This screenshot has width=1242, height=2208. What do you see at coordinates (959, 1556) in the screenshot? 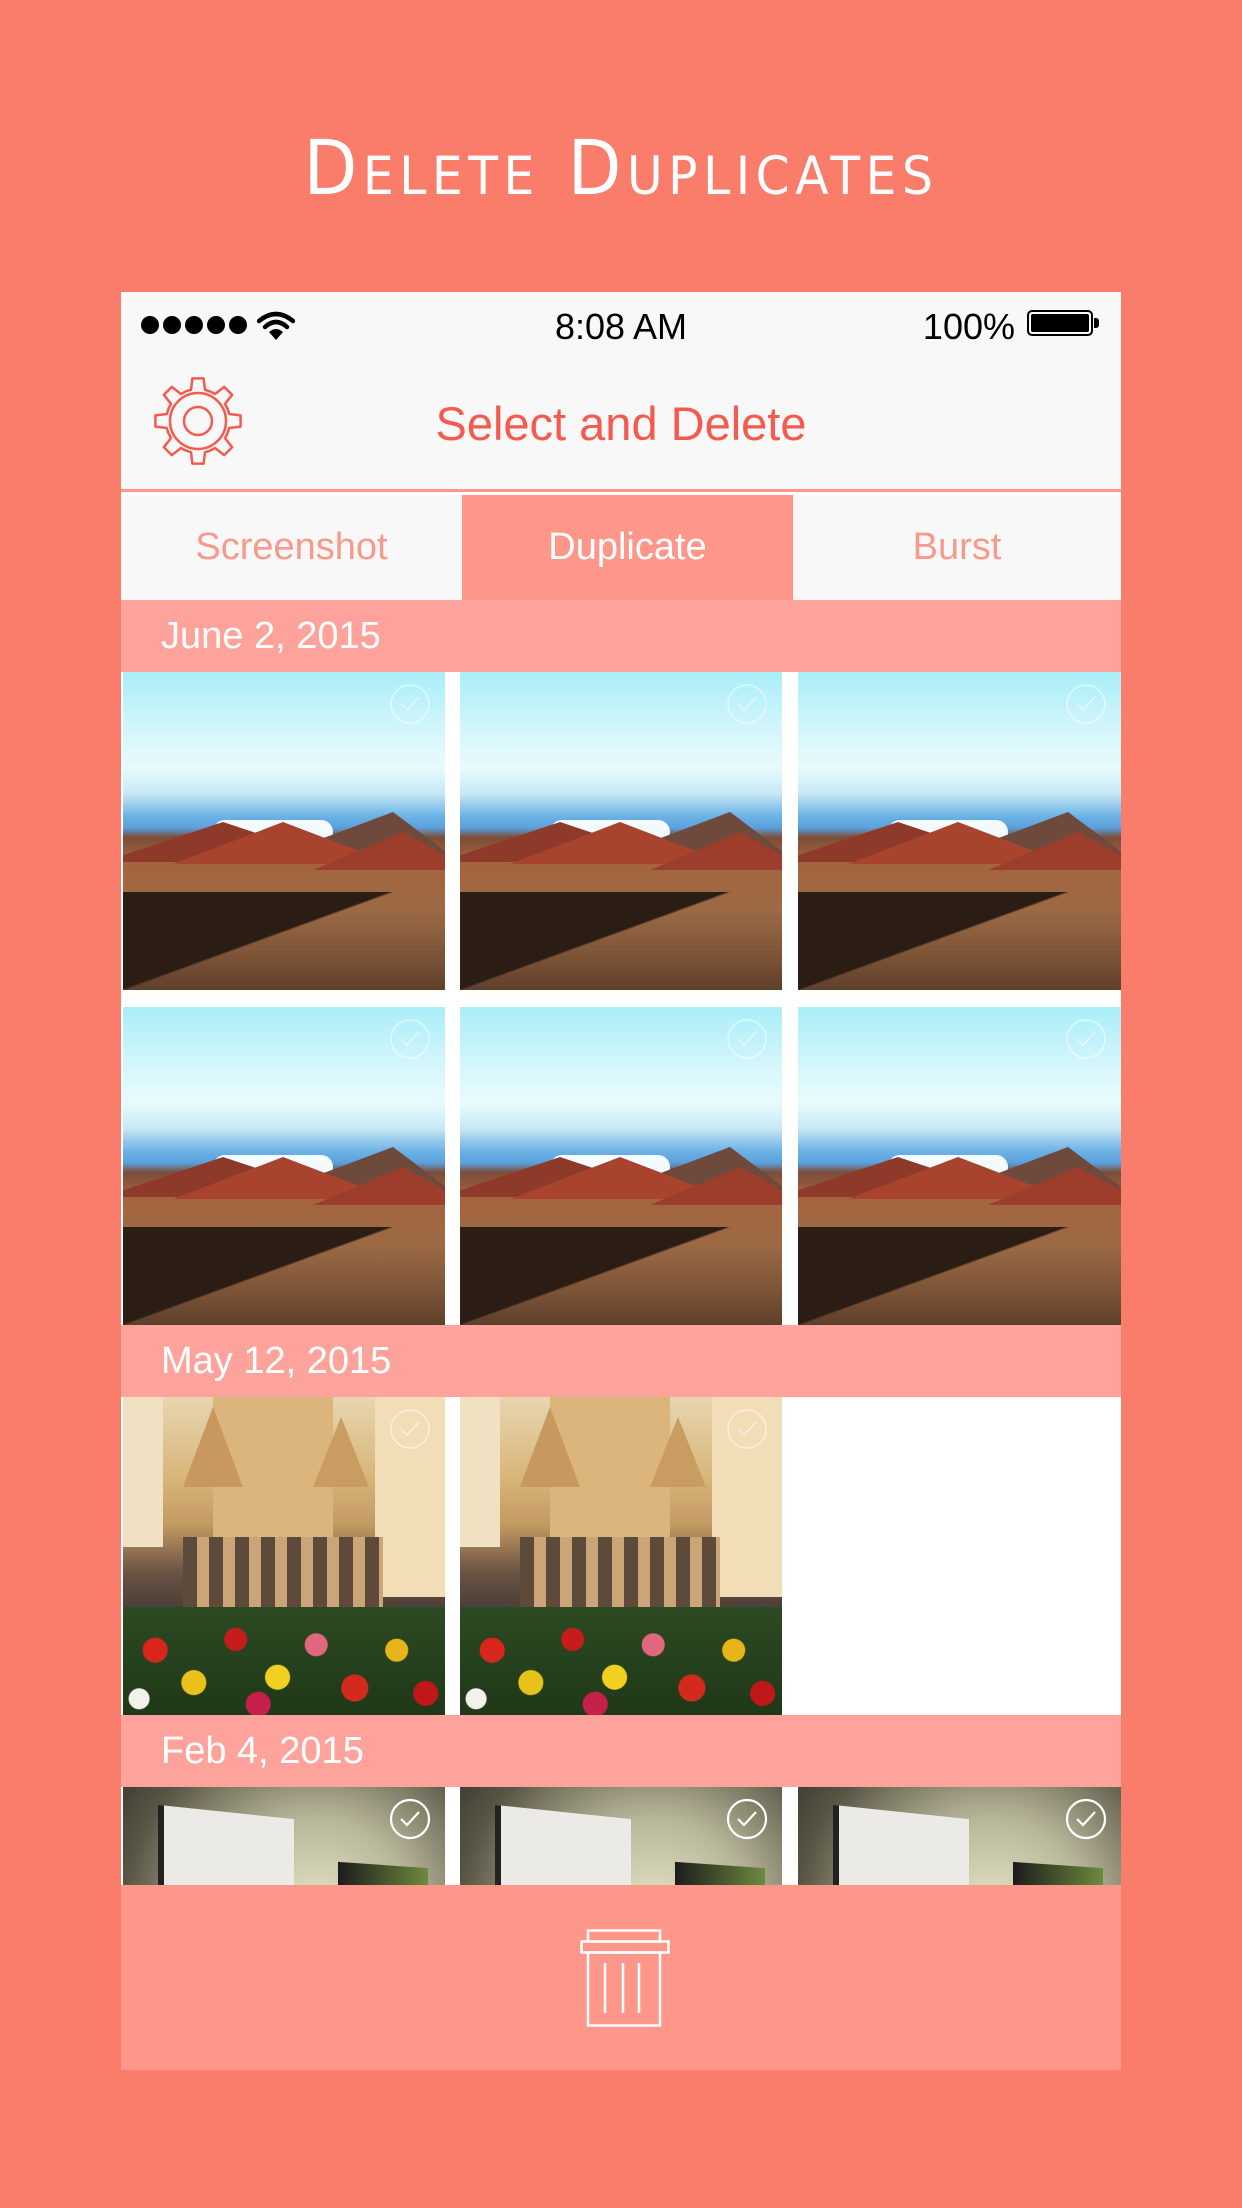
I see `empty-cell` at bounding box center [959, 1556].